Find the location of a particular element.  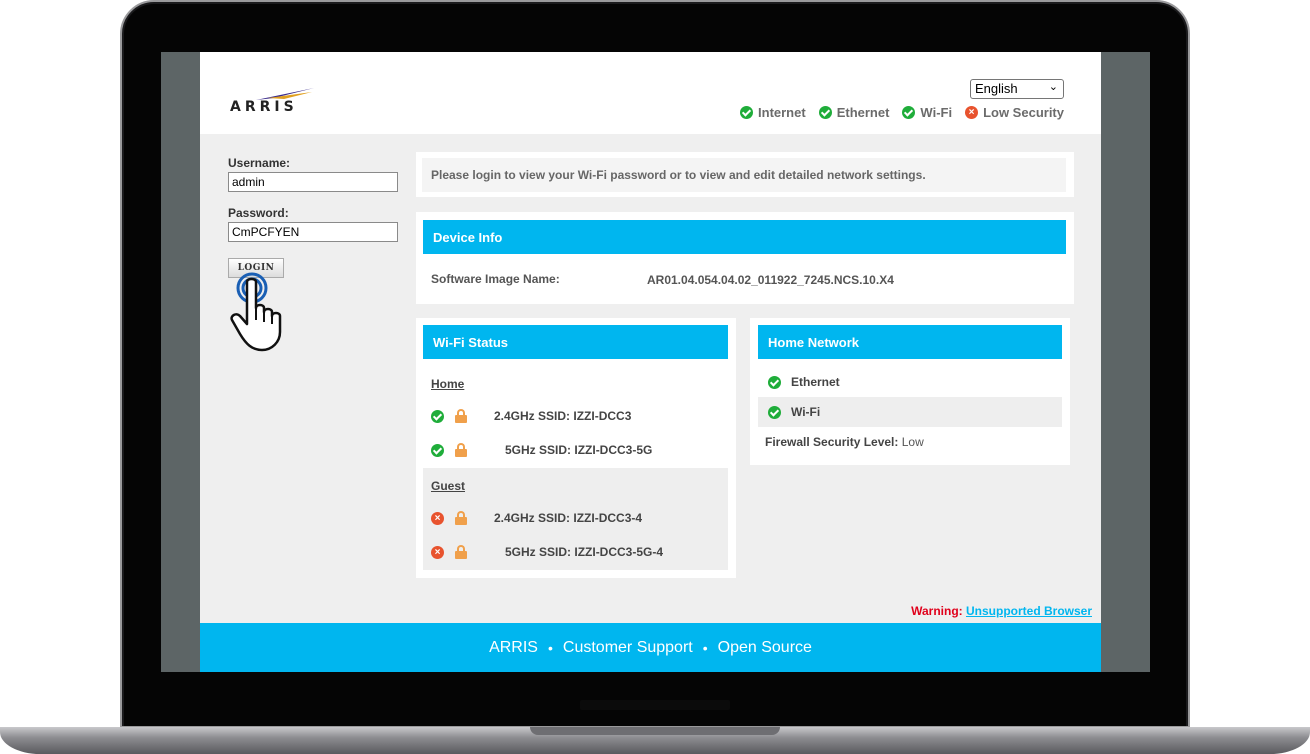

firewall-level: Firewall Security Level: Low is located at coordinates (844, 442).